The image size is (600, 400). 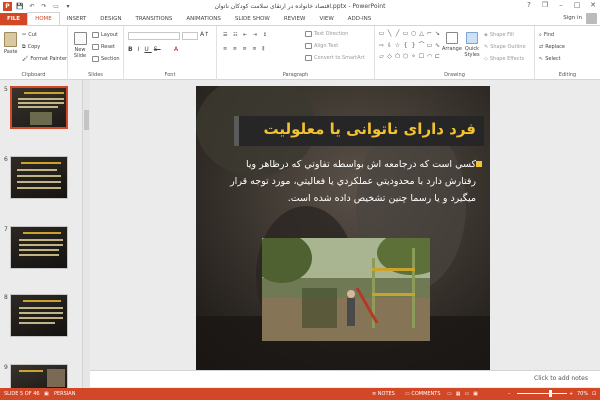 What do you see at coordinates (437, 35) in the screenshot?
I see `shape-option-icon: ↘` at bounding box center [437, 35].